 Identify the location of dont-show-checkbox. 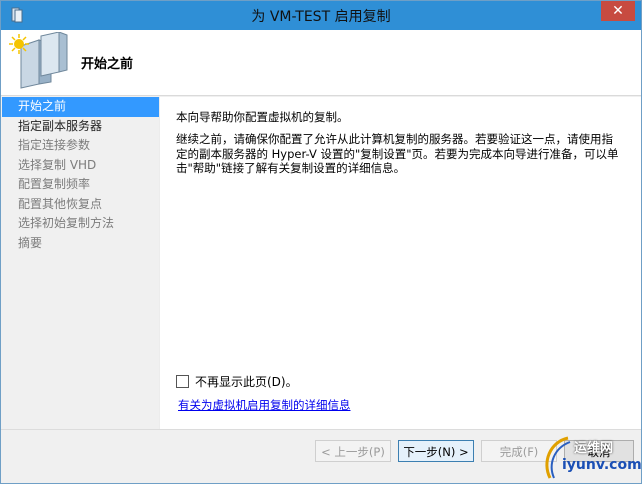
(182, 381).